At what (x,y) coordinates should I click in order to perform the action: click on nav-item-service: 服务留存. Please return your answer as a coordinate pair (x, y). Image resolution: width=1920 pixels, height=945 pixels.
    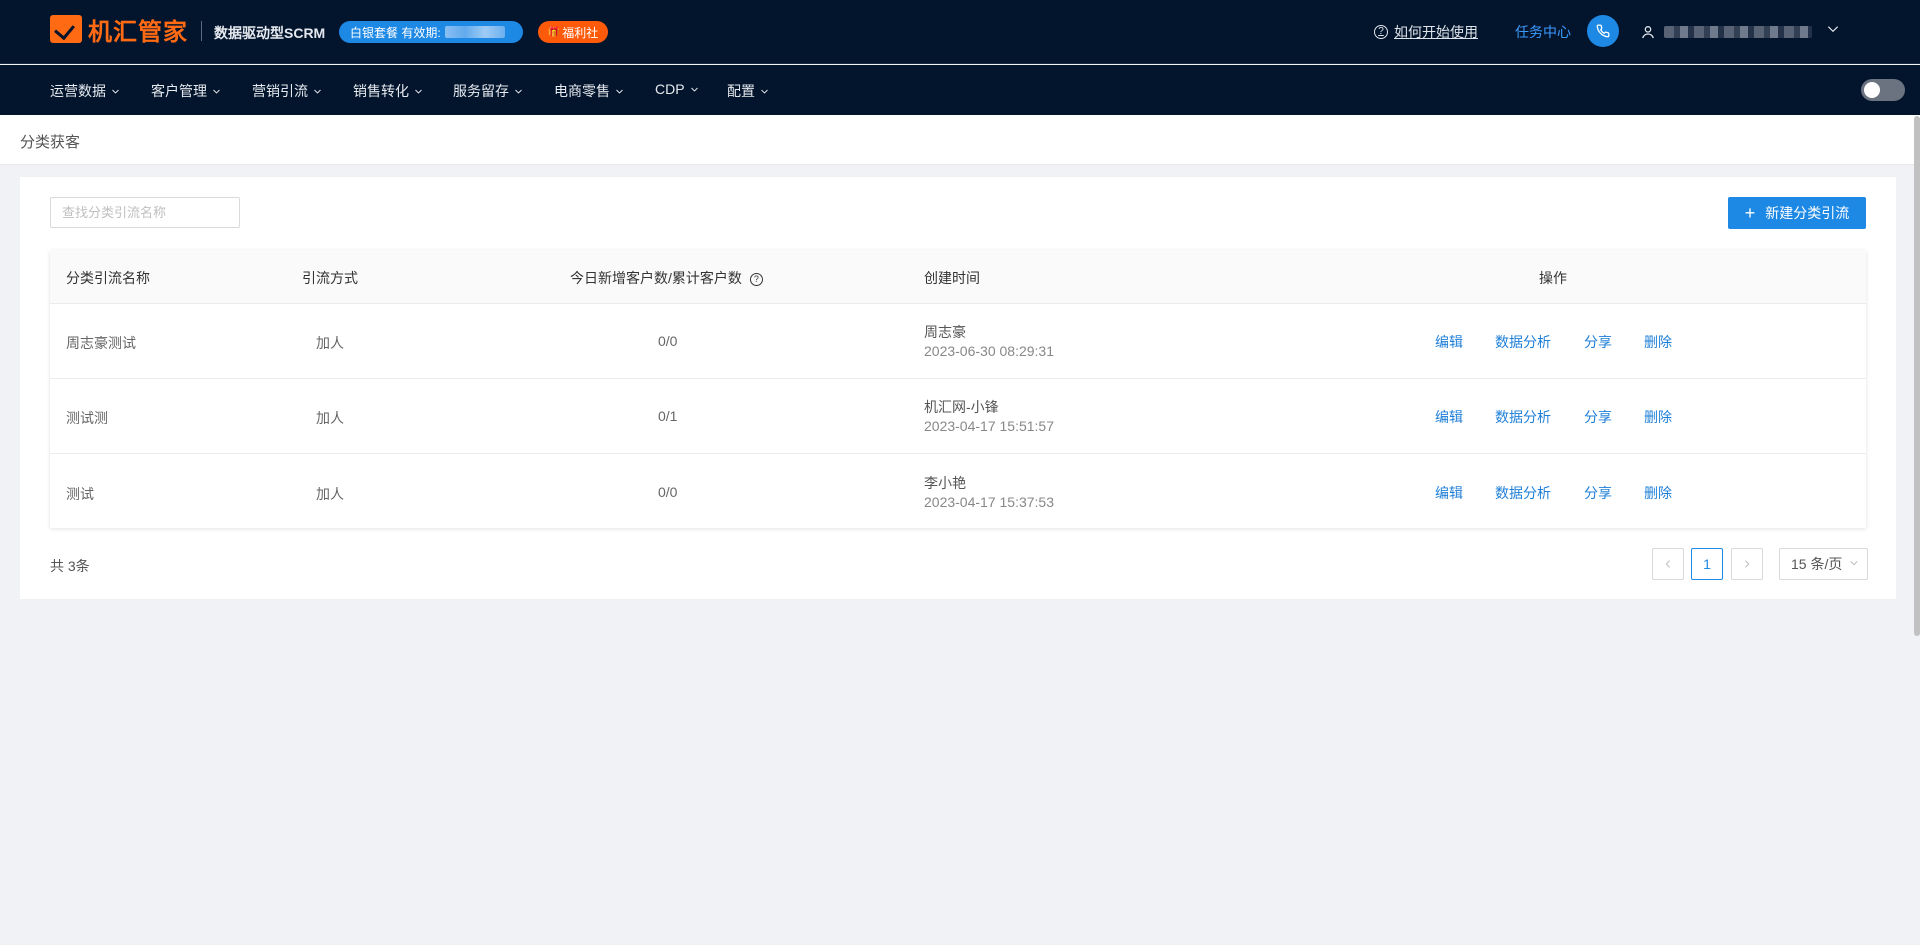
    Looking at the image, I should click on (488, 91).